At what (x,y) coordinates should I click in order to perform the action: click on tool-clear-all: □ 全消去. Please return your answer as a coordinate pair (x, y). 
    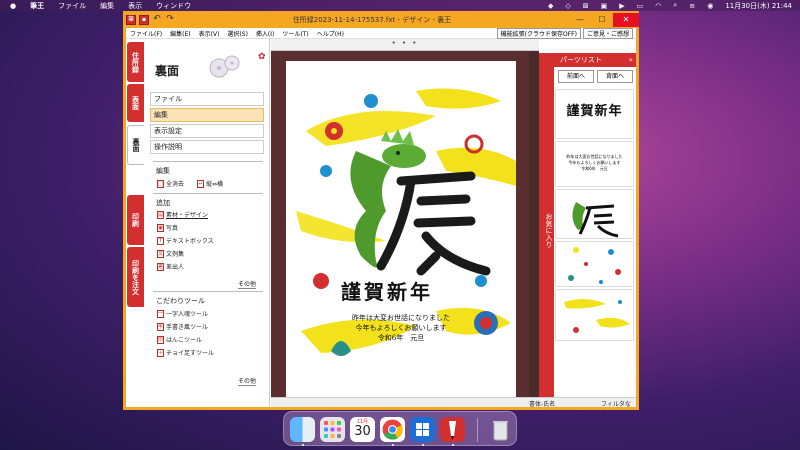
    Looking at the image, I should click on (170, 183).